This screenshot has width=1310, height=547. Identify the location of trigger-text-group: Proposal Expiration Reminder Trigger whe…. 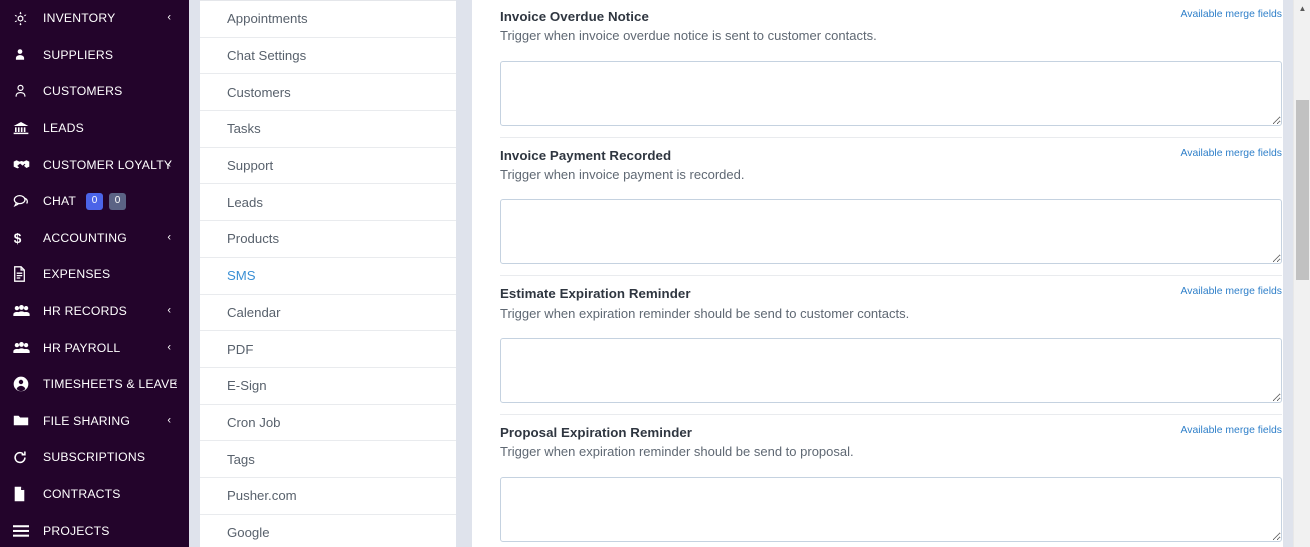
(834, 442).